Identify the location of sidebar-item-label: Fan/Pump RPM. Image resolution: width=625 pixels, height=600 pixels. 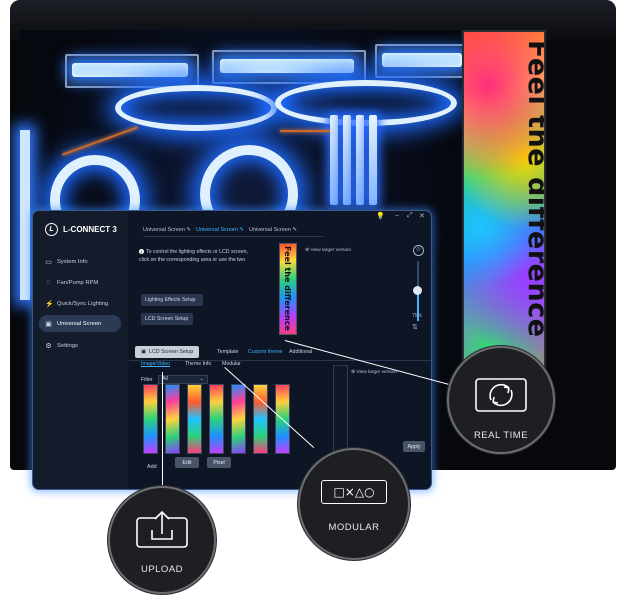
(78, 282).